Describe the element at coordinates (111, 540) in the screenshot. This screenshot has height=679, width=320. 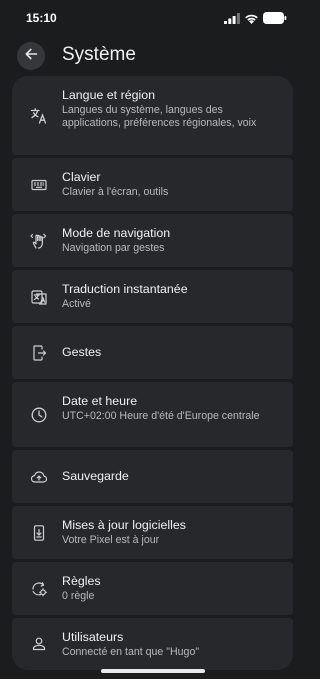
I see `setting-description: Votre Pixel est à jour` at that location.